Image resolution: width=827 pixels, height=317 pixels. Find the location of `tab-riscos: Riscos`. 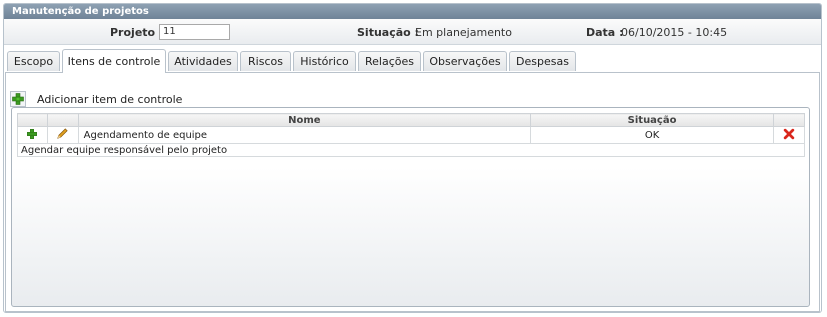

tab-riscos: Riscos is located at coordinates (265, 61).